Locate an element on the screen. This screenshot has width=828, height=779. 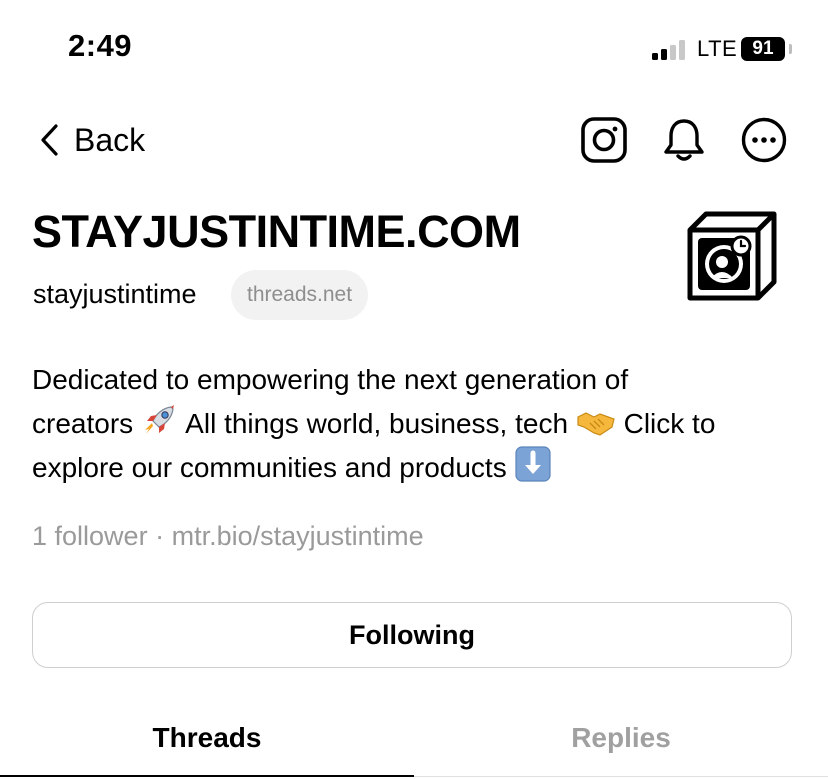
more-icon is located at coordinates (764, 140).